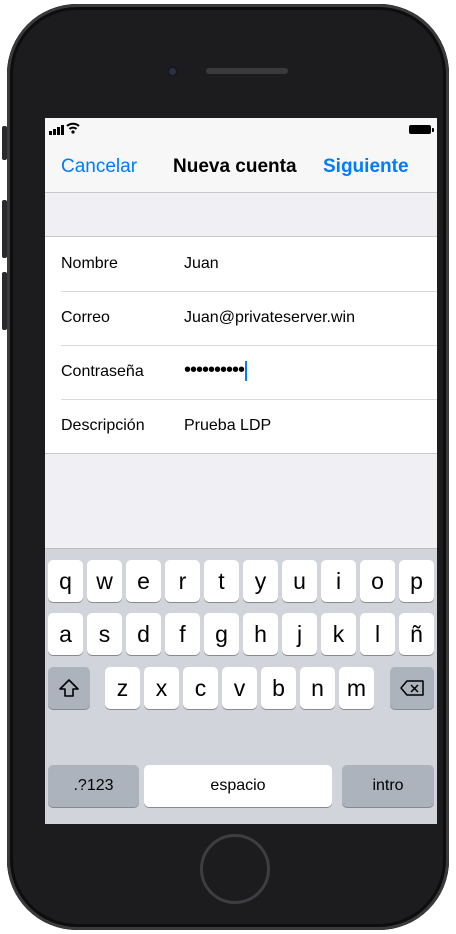 The width and height of the screenshot is (456, 934). I want to click on name-field-row: Nombre Juan, so click(241, 264).